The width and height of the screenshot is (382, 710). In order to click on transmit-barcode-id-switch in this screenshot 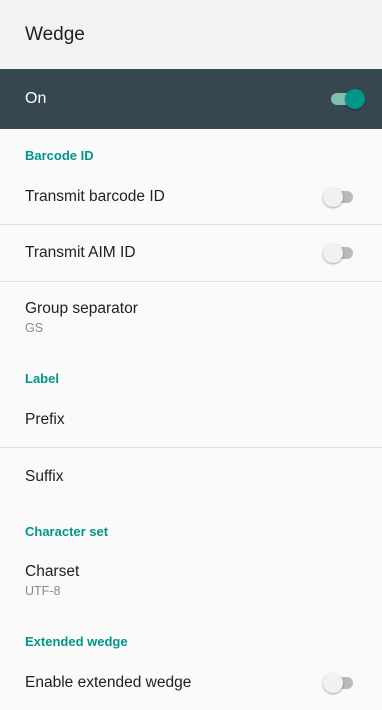, I will do `click(340, 196)`.